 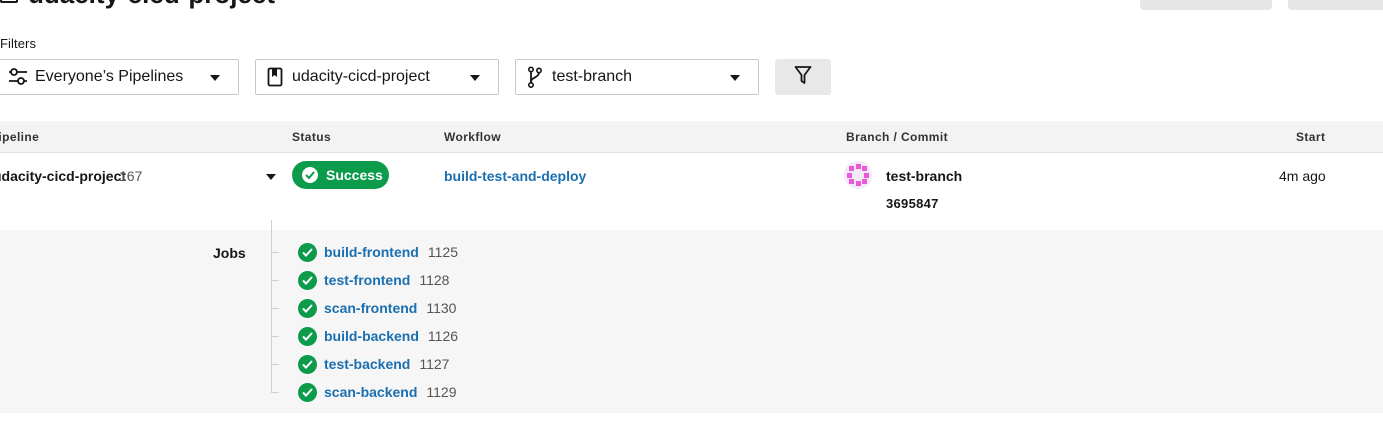 I want to click on expand-row-icon, so click(x=271, y=177).